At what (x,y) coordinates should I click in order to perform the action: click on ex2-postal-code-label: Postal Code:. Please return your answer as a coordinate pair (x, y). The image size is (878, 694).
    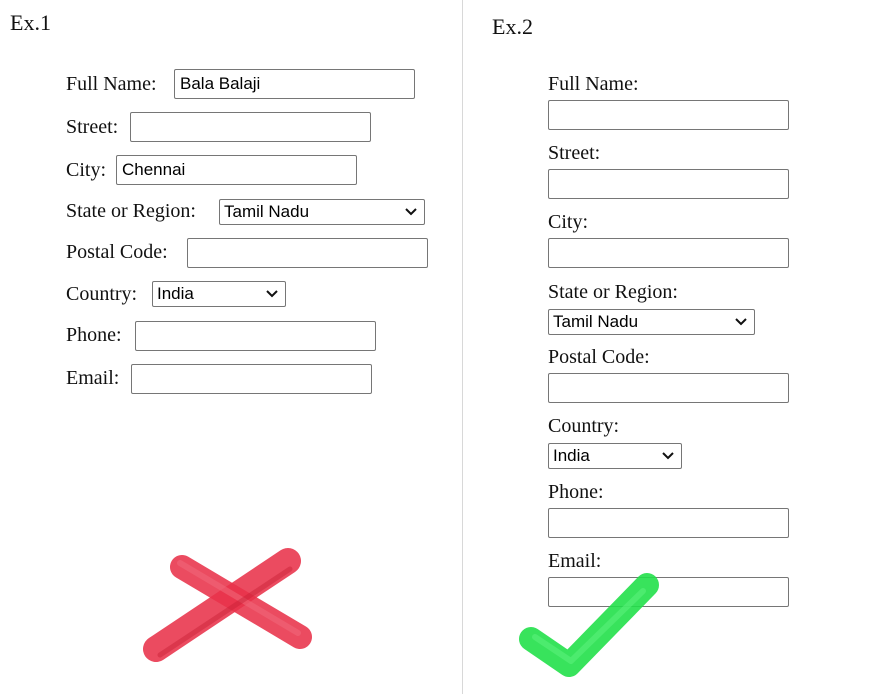
    Looking at the image, I should click on (599, 357).